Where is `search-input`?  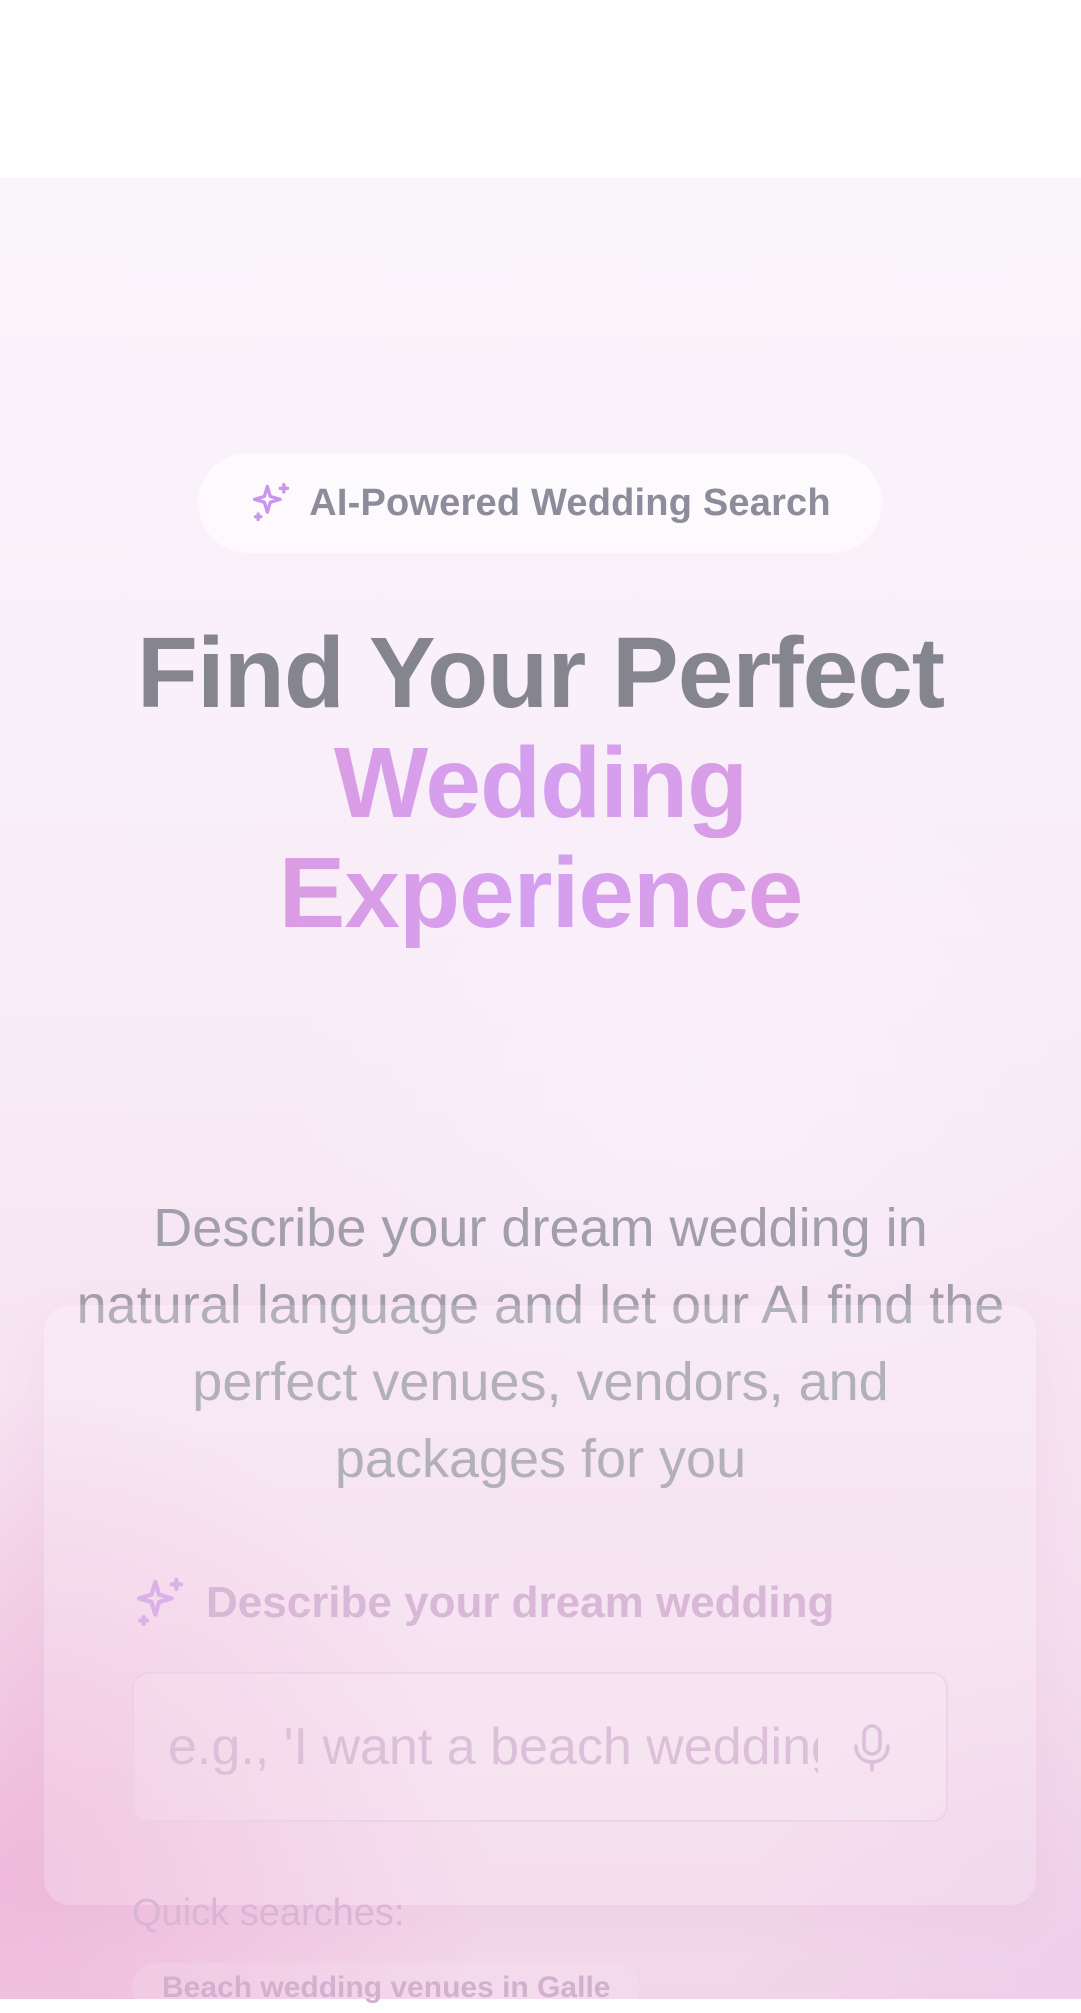 search-input is located at coordinates (493, 1747).